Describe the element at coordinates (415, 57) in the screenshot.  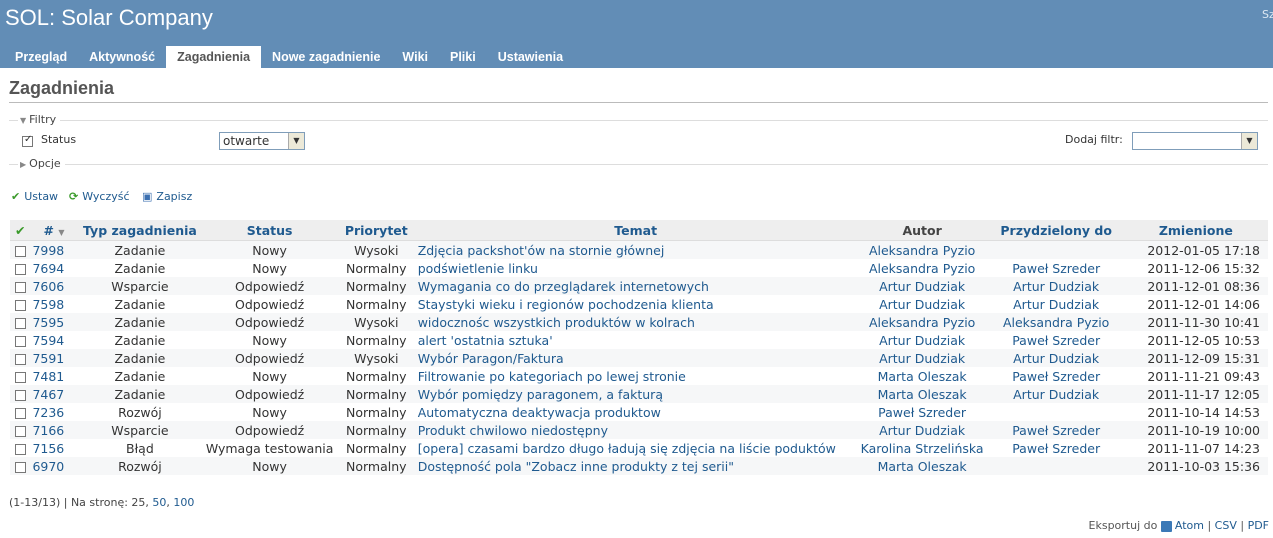
I see `tab-wiki: Wiki` at that location.